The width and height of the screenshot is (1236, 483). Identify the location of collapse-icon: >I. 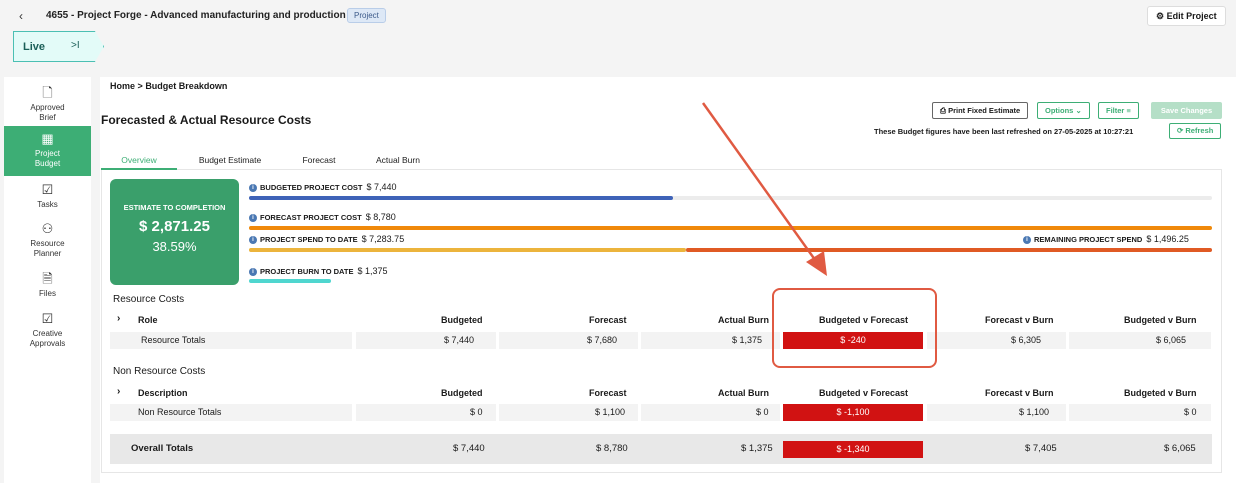
(75, 45).